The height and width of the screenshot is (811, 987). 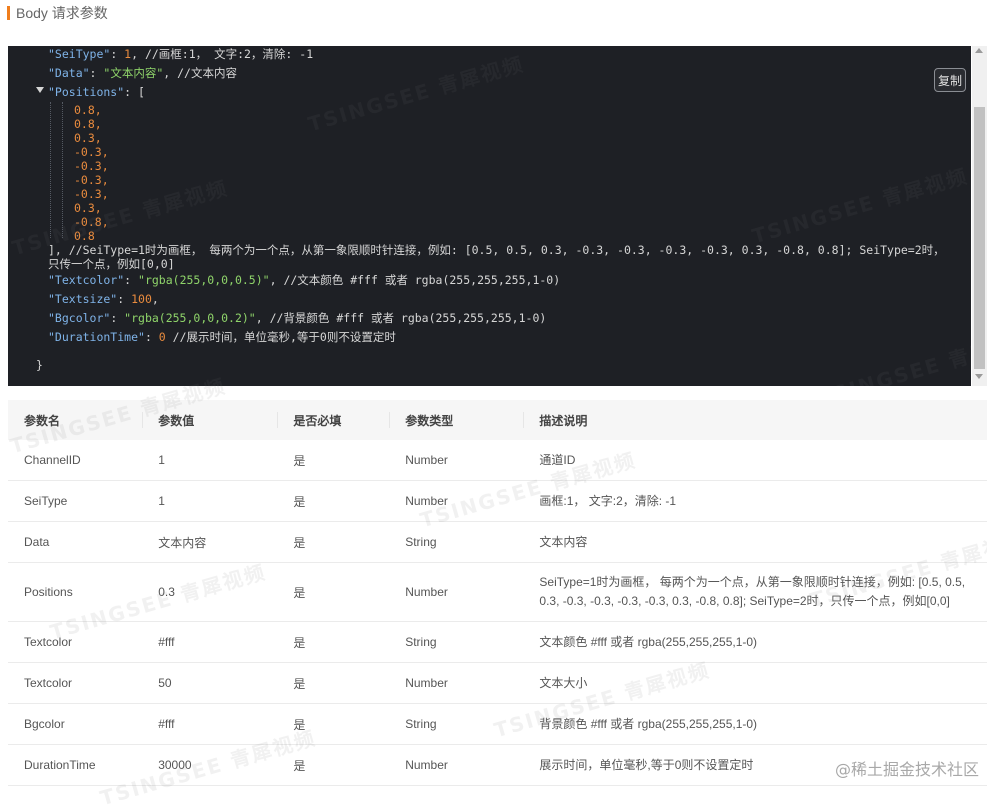 What do you see at coordinates (210, 420) in the screenshot?
I see `header-param-value: 参数值` at bounding box center [210, 420].